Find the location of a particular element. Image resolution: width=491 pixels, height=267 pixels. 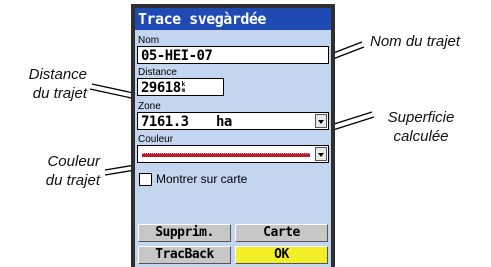

show-on-map-label: Montrer sur carte is located at coordinates (202, 179).